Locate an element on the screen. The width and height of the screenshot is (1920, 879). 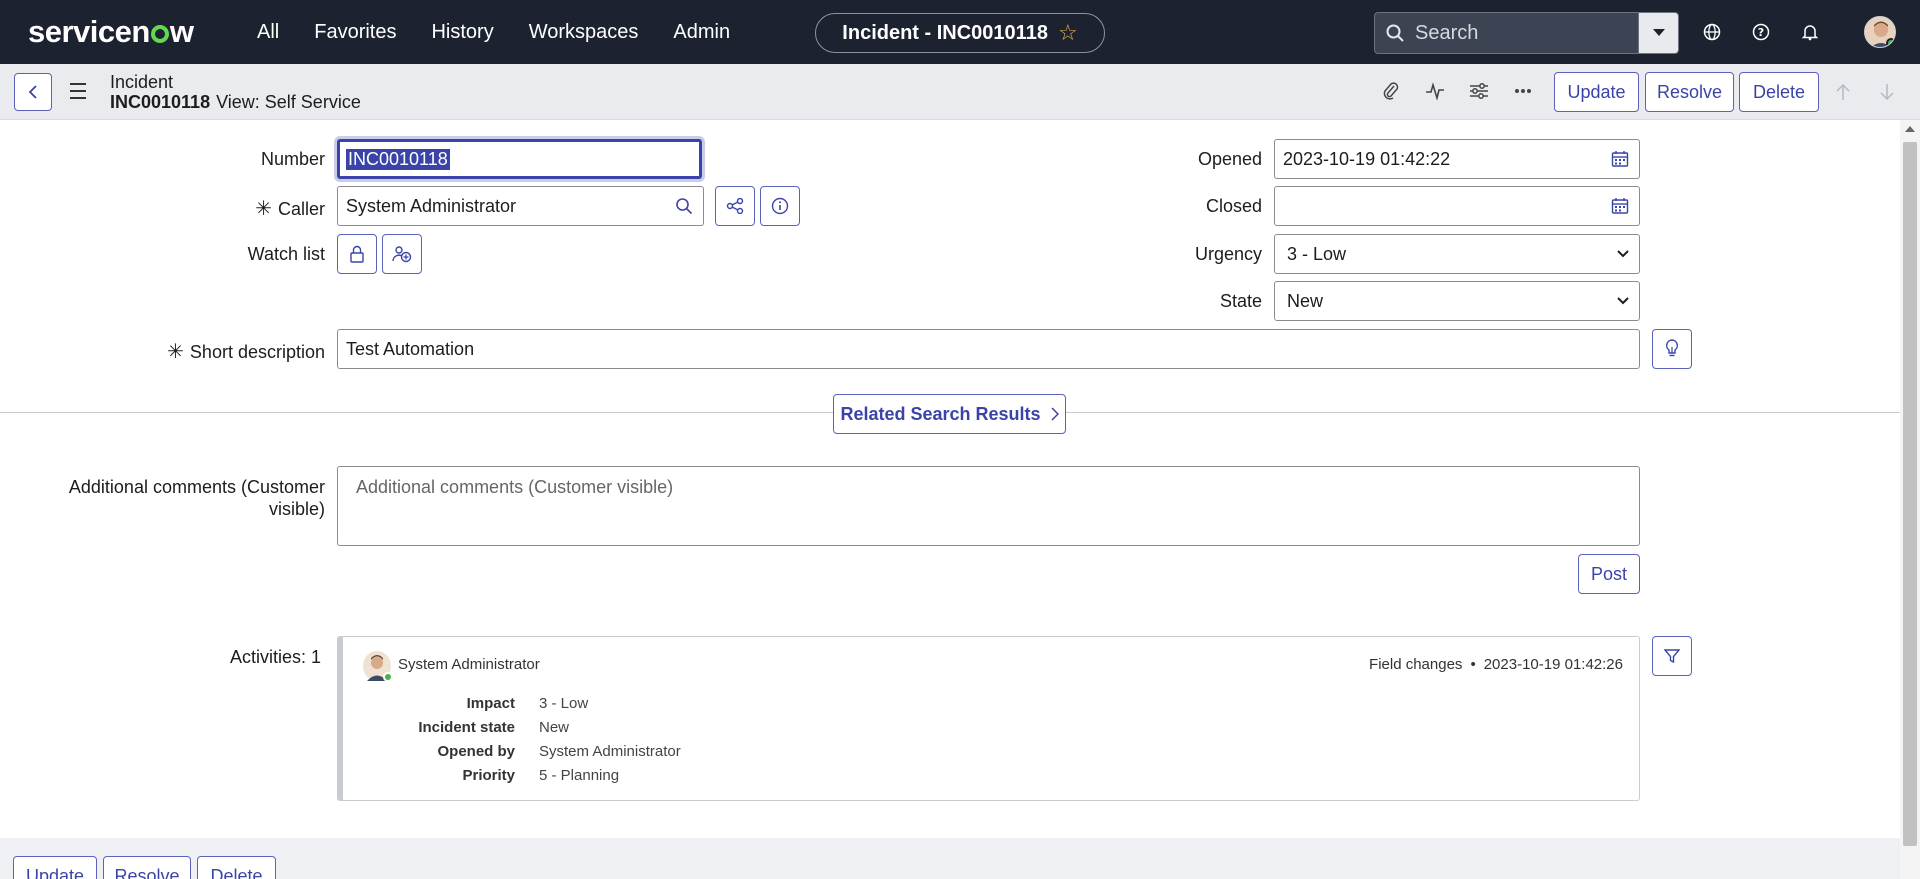
lock-icon is located at coordinates (357, 254).